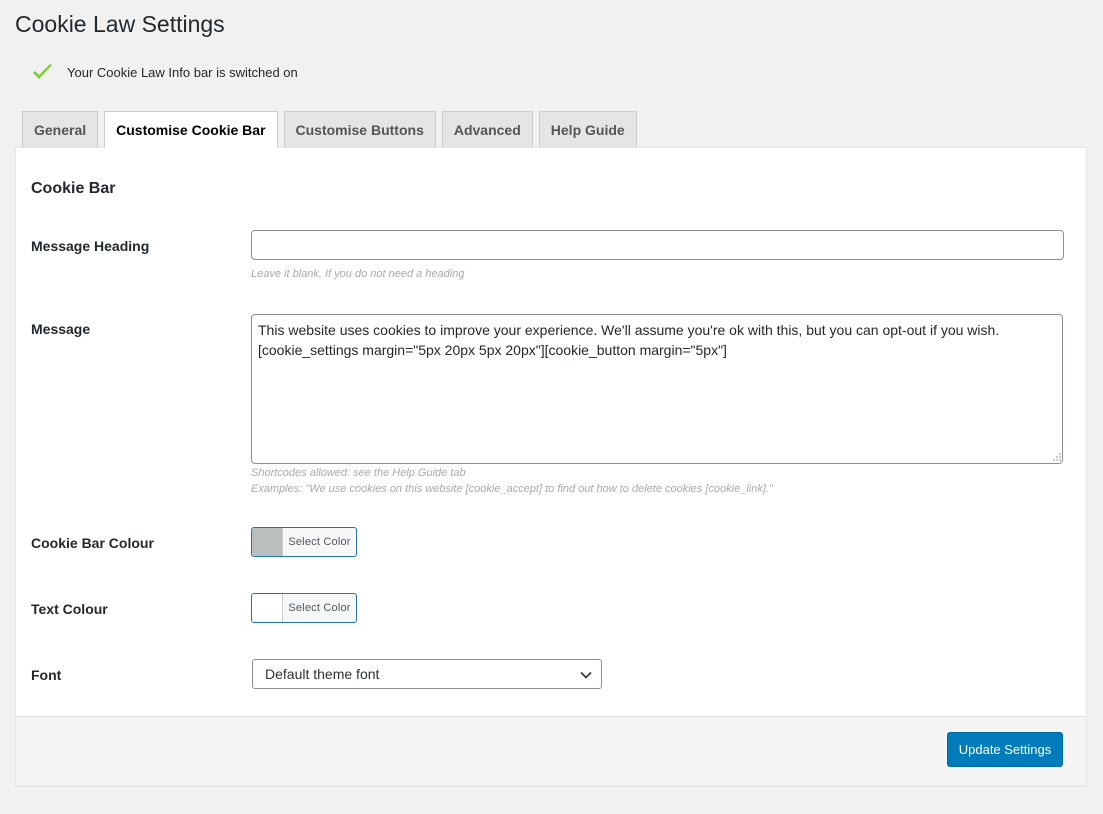 The image size is (1103, 814). What do you see at coordinates (657, 245) in the screenshot?
I see `message-heading-input` at bounding box center [657, 245].